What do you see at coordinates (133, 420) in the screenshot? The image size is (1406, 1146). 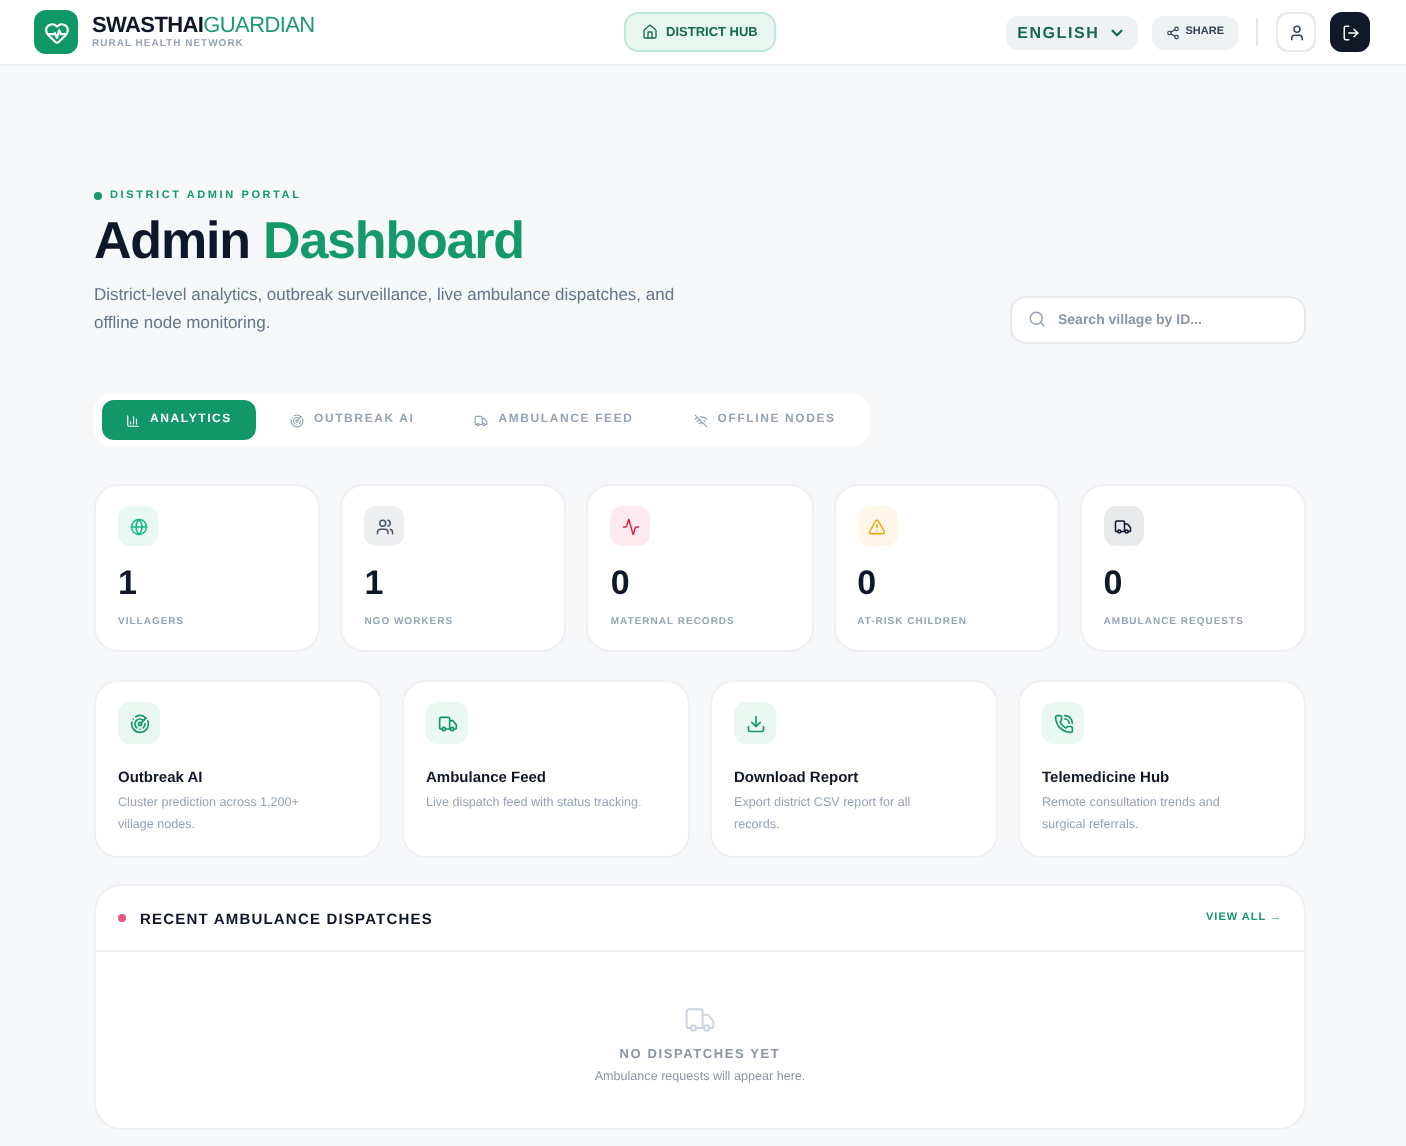 I see `bar-chart-icon` at bounding box center [133, 420].